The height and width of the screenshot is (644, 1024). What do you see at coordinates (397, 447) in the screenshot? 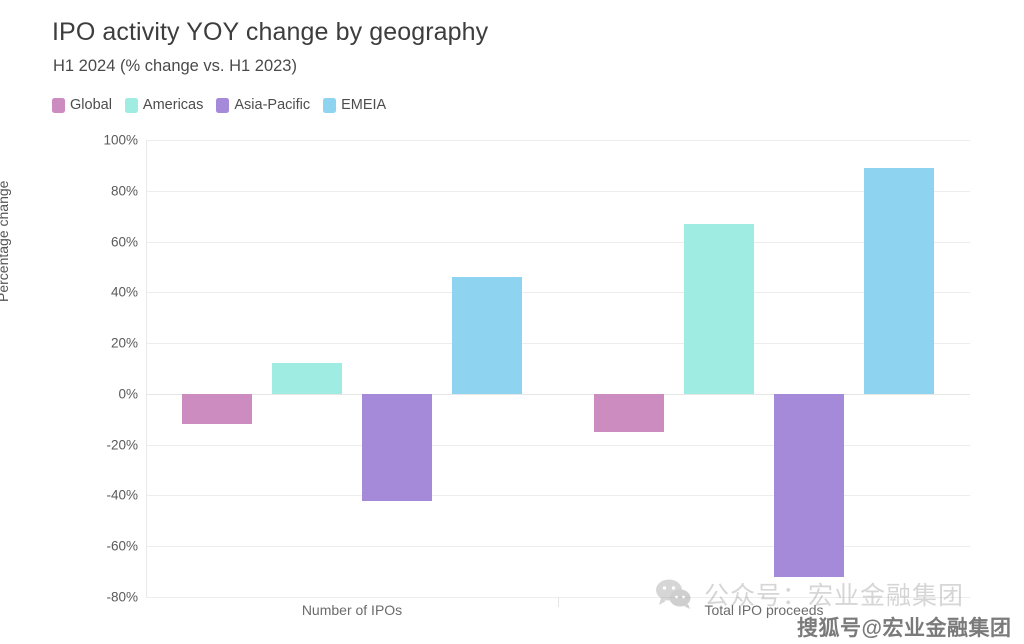
I see `bar-asia-pacific-number-of-ipos` at bounding box center [397, 447].